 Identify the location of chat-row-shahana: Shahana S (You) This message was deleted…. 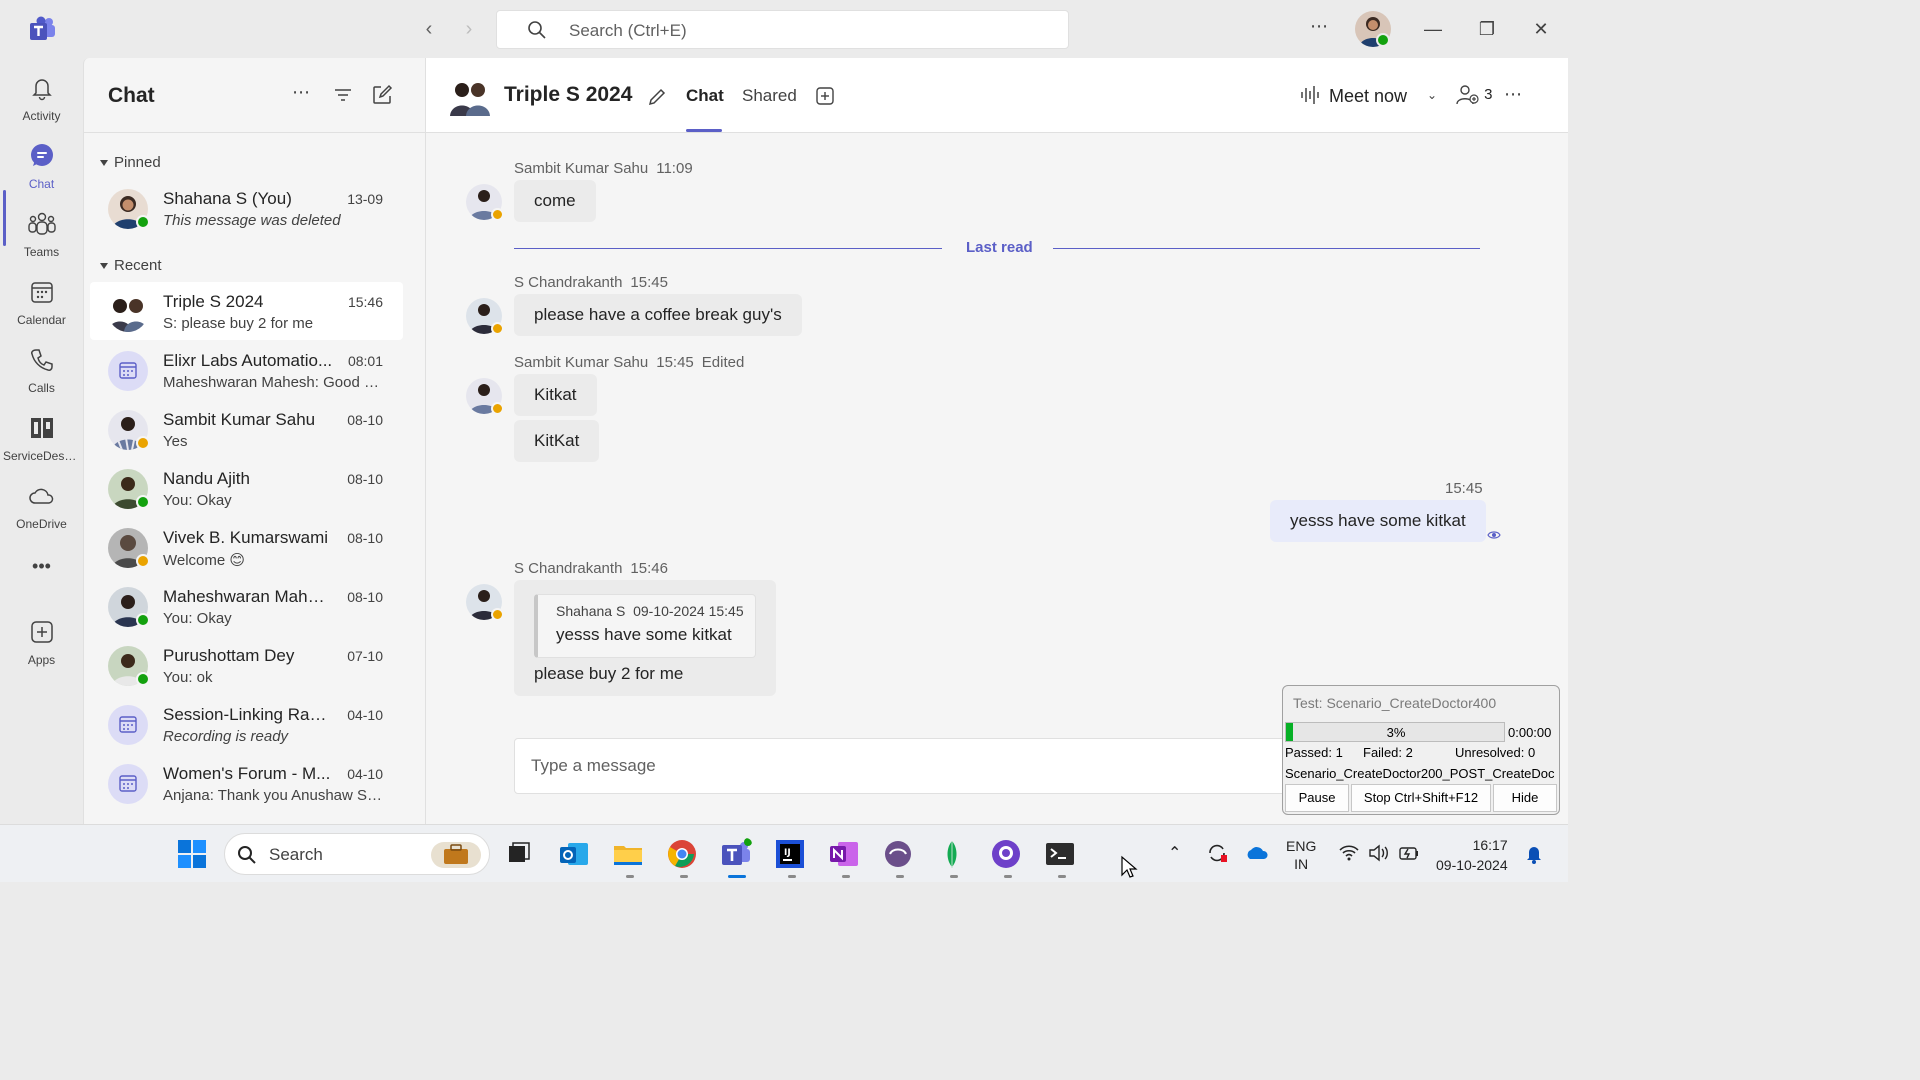
(246, 208).